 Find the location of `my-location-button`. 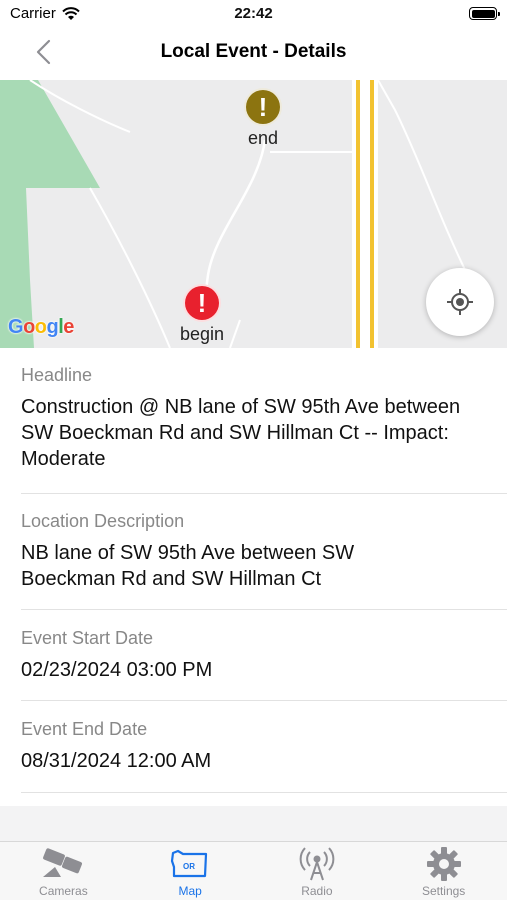

my-location-button is located at coordinates (460, 302).